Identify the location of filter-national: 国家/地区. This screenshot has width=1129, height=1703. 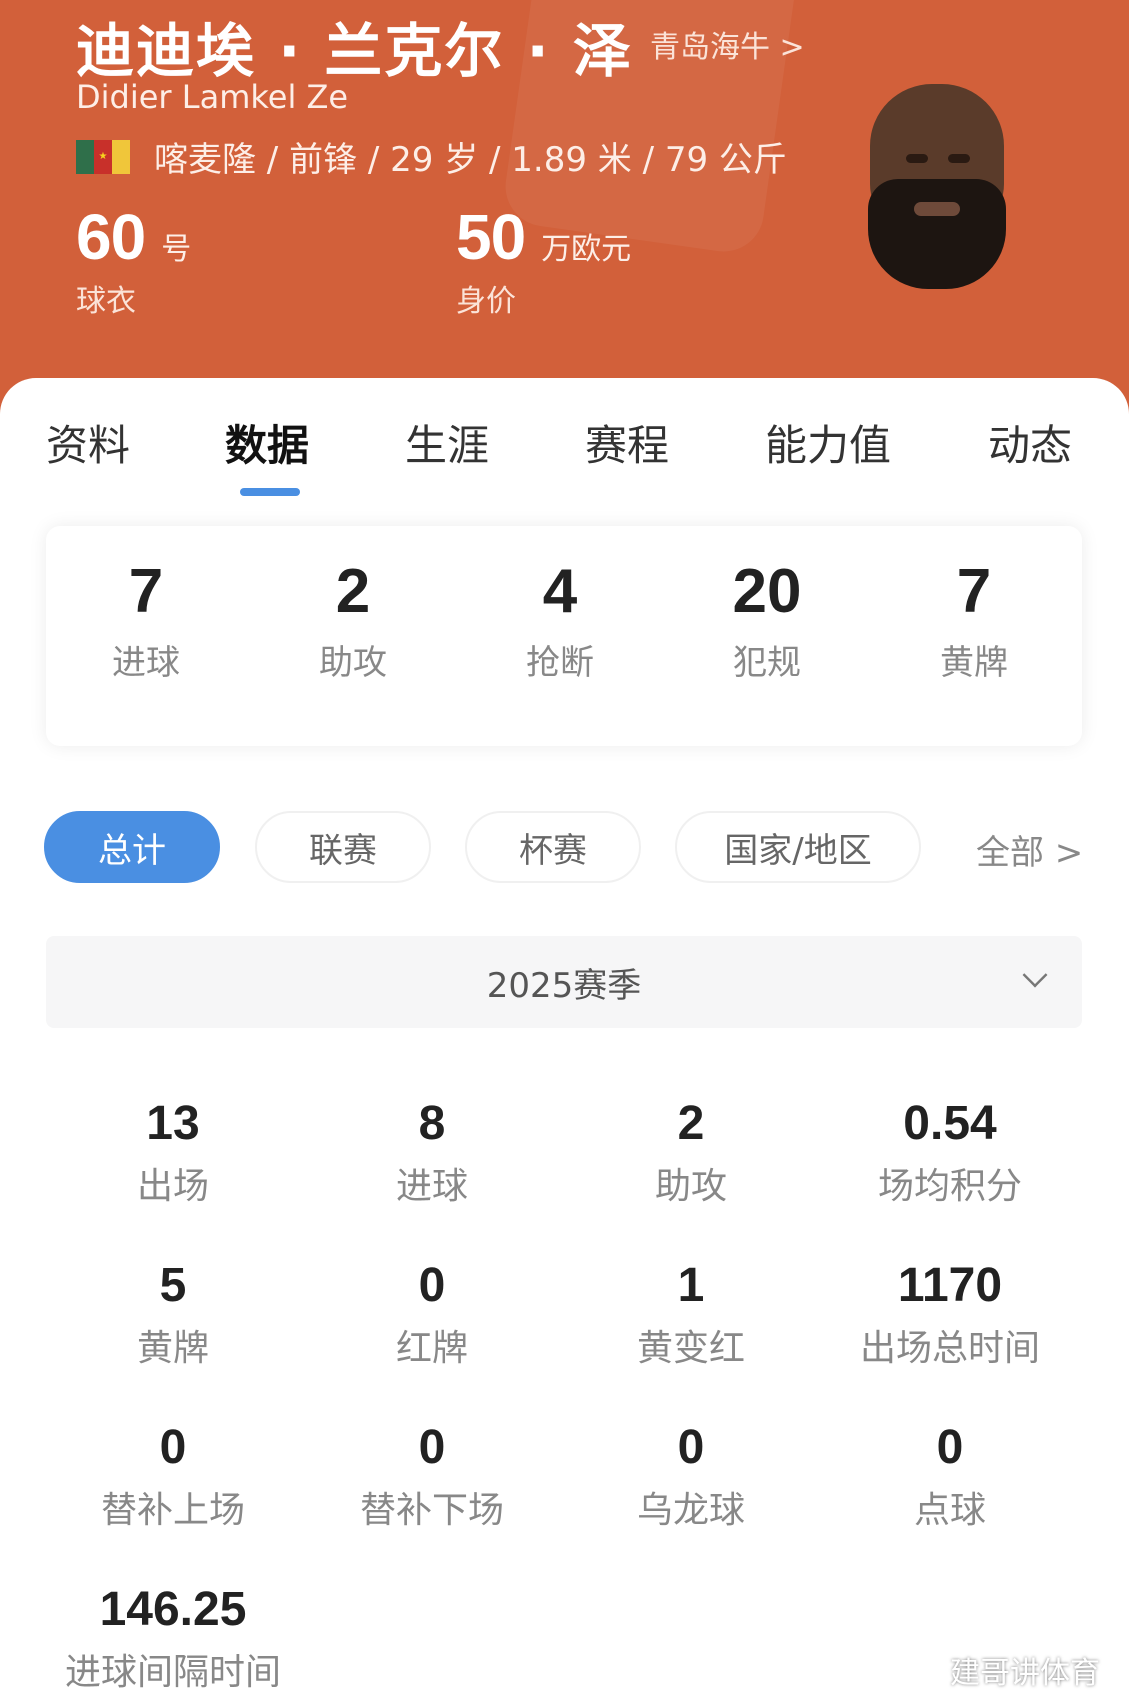
(798, 847).